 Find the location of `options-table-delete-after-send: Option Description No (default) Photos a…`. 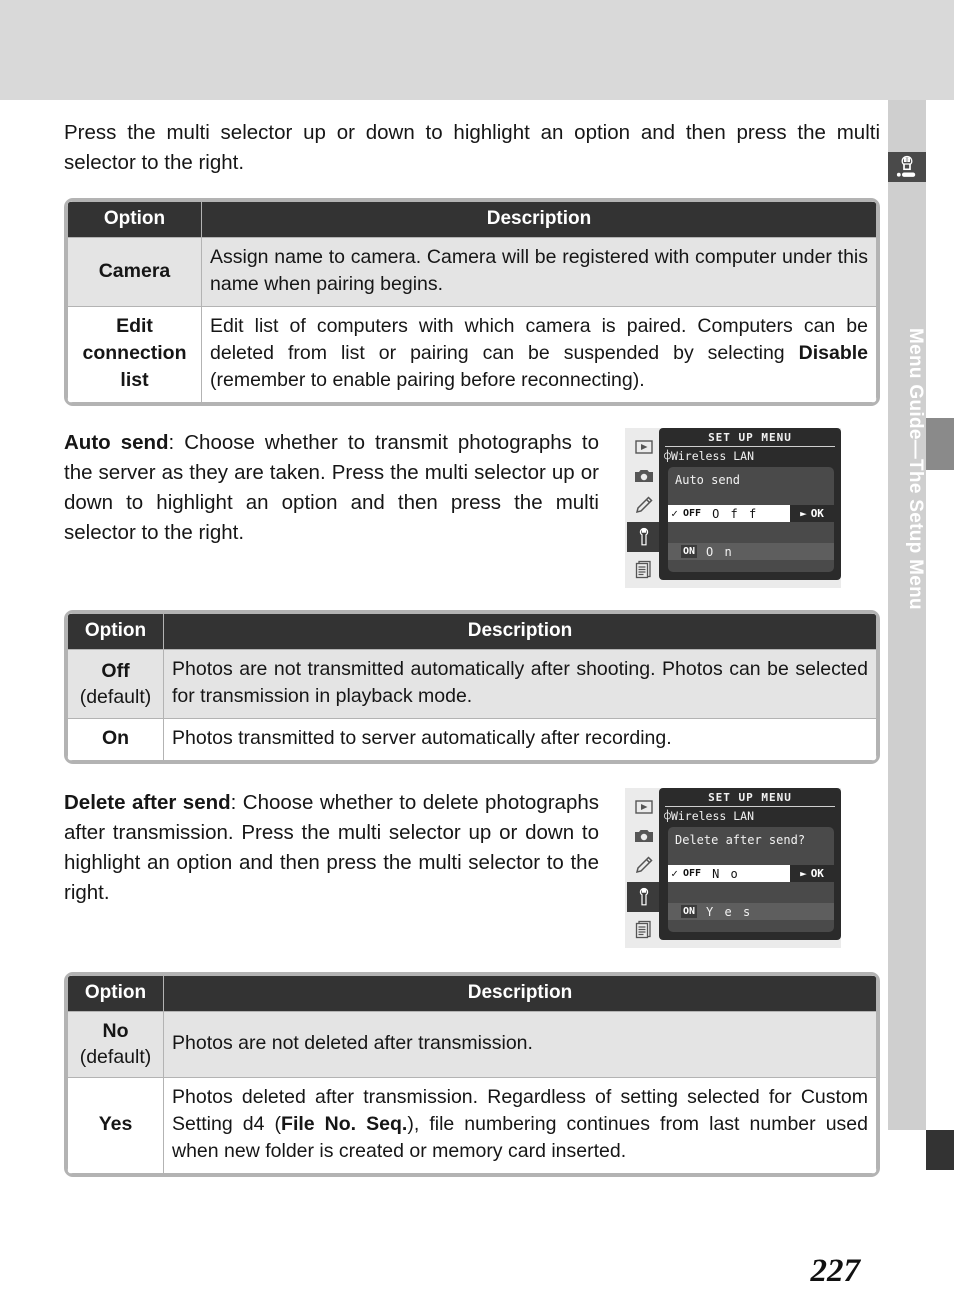

options-table-delete-after-send: Option Description No (default) Photos a… is located at coordinates (472, 1074).